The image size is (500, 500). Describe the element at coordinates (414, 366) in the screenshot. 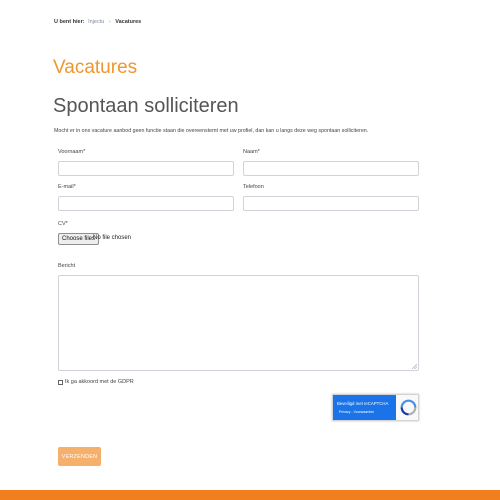

I see `resize-handle-icon` at that location.